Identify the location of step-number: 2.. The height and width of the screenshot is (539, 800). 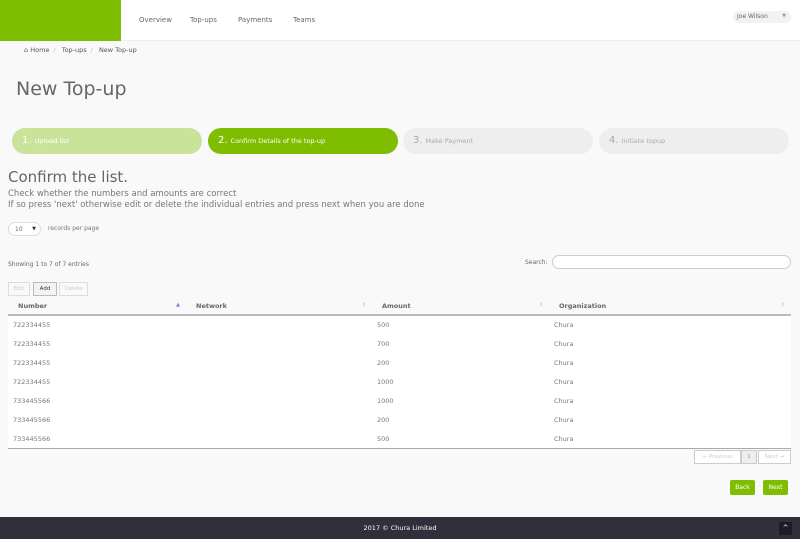
(223, 140).